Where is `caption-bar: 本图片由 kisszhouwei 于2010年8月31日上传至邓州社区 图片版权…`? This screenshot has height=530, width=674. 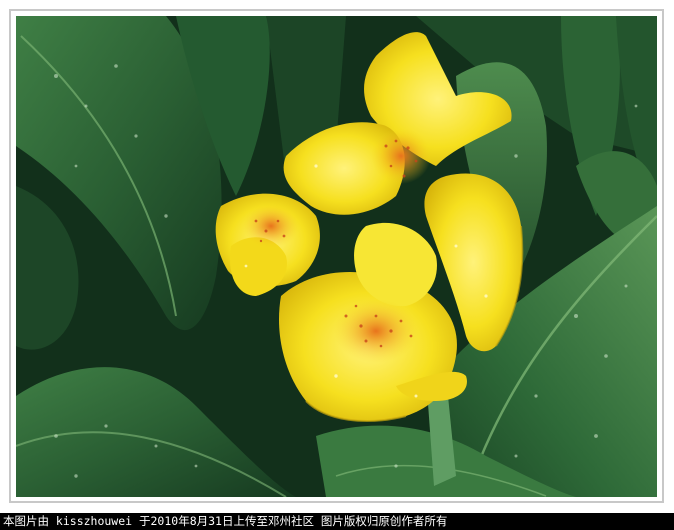
caption-bar: 本图片由 kisszhouwei 于2010年8月31日上传至邓州社区 图片版权… is located at coordinates (337, 521).